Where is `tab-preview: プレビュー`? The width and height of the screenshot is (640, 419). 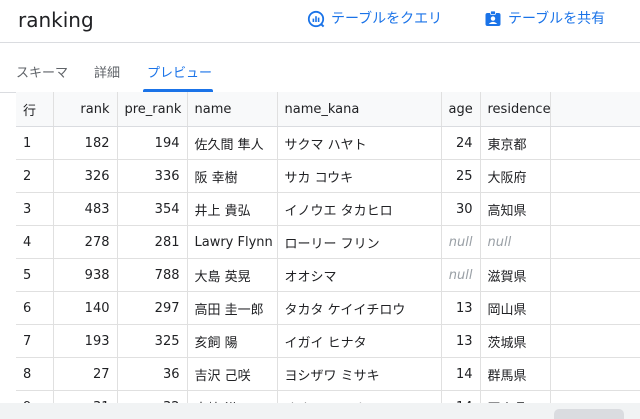
tab-preview: プレビュー is located at coordinates (179, 74).